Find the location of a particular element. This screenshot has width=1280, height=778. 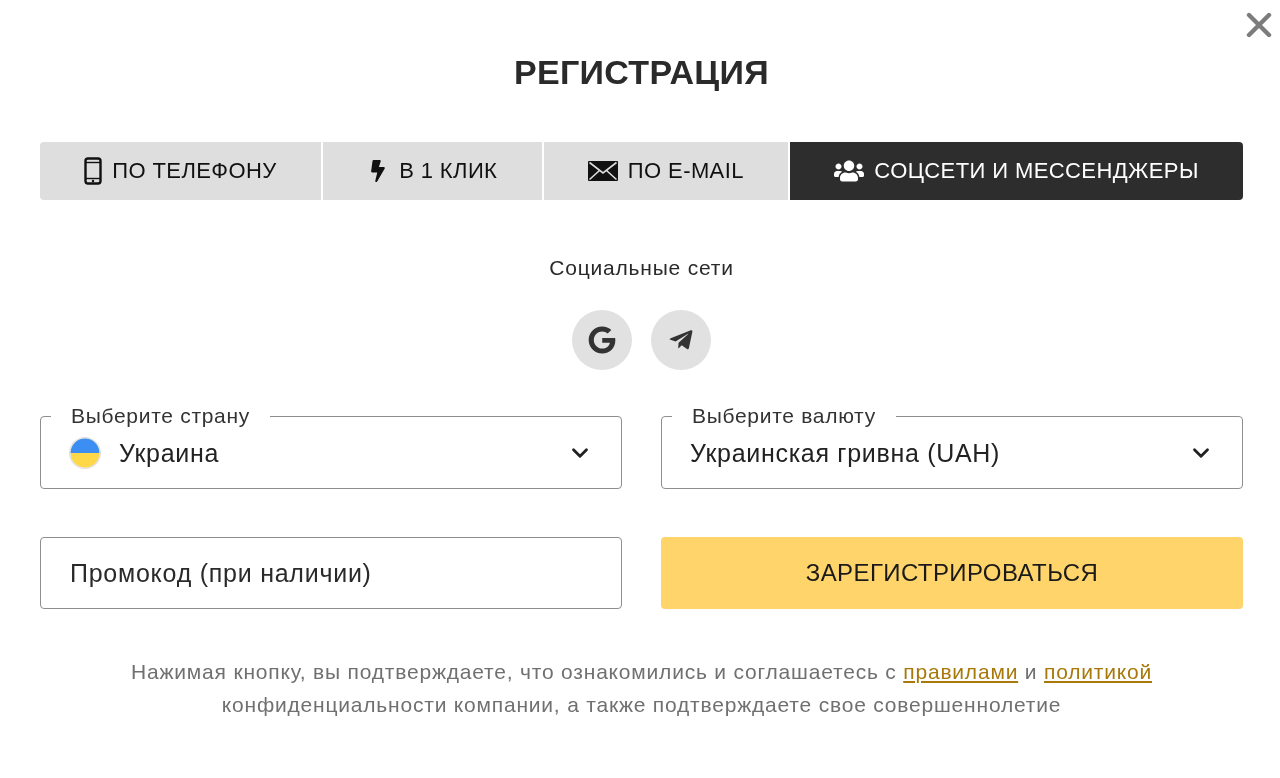

select-value: Украина is located at coordinates (170, 453).